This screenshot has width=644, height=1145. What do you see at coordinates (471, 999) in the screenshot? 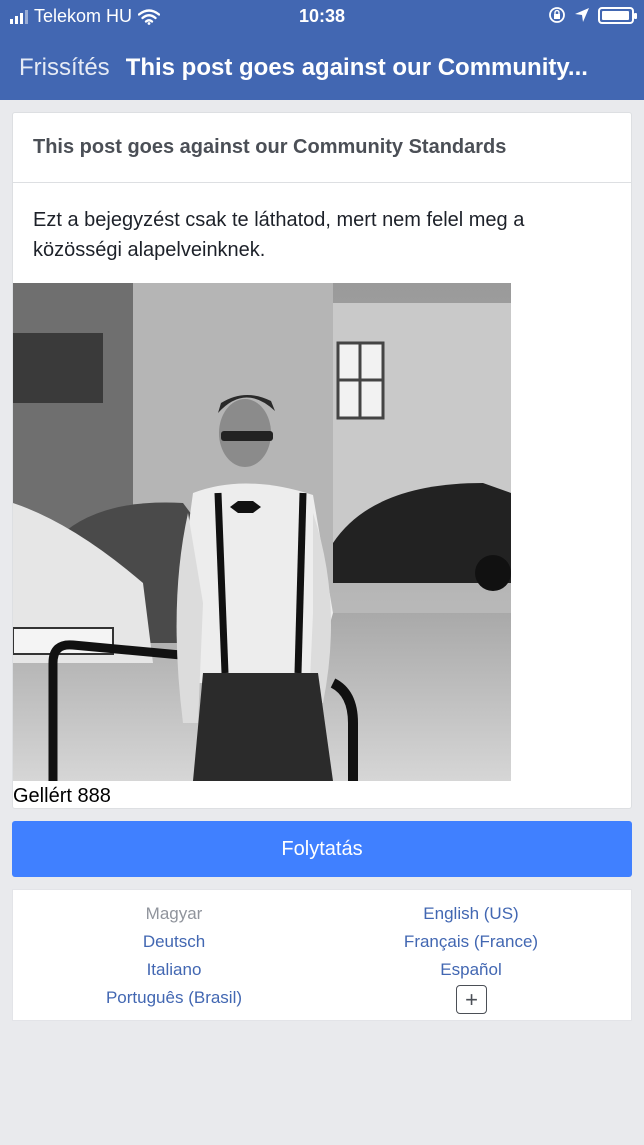
I see `plus-icon: +` at bounding box center [471, 999].